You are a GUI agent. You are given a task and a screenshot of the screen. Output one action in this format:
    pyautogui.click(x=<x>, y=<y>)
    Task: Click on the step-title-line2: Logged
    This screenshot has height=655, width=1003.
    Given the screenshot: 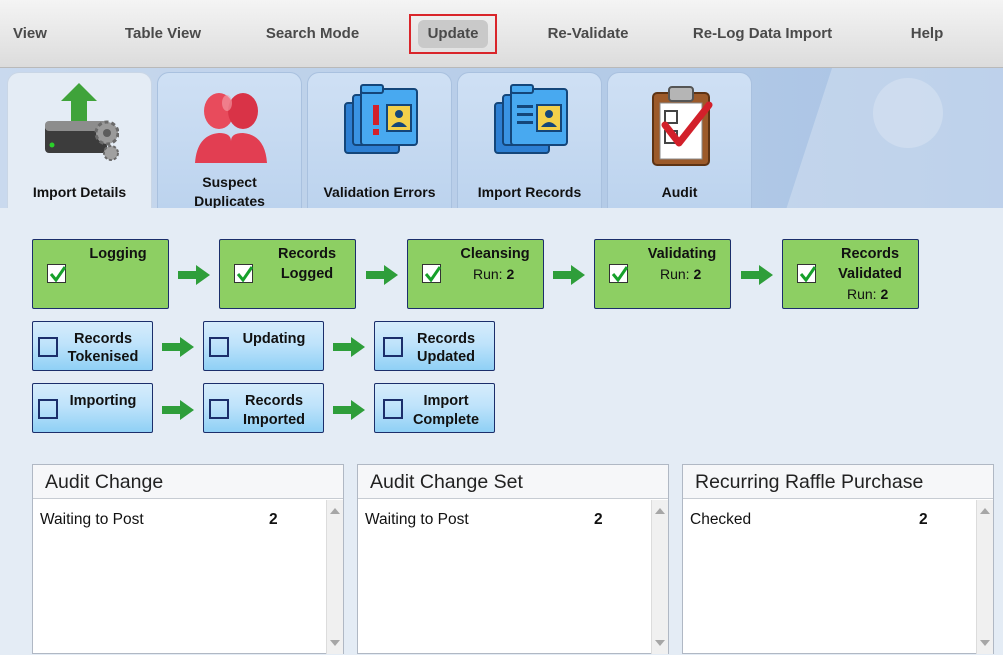 What is the action you would take?
    pyautogui.click(x=307, y=274)
    